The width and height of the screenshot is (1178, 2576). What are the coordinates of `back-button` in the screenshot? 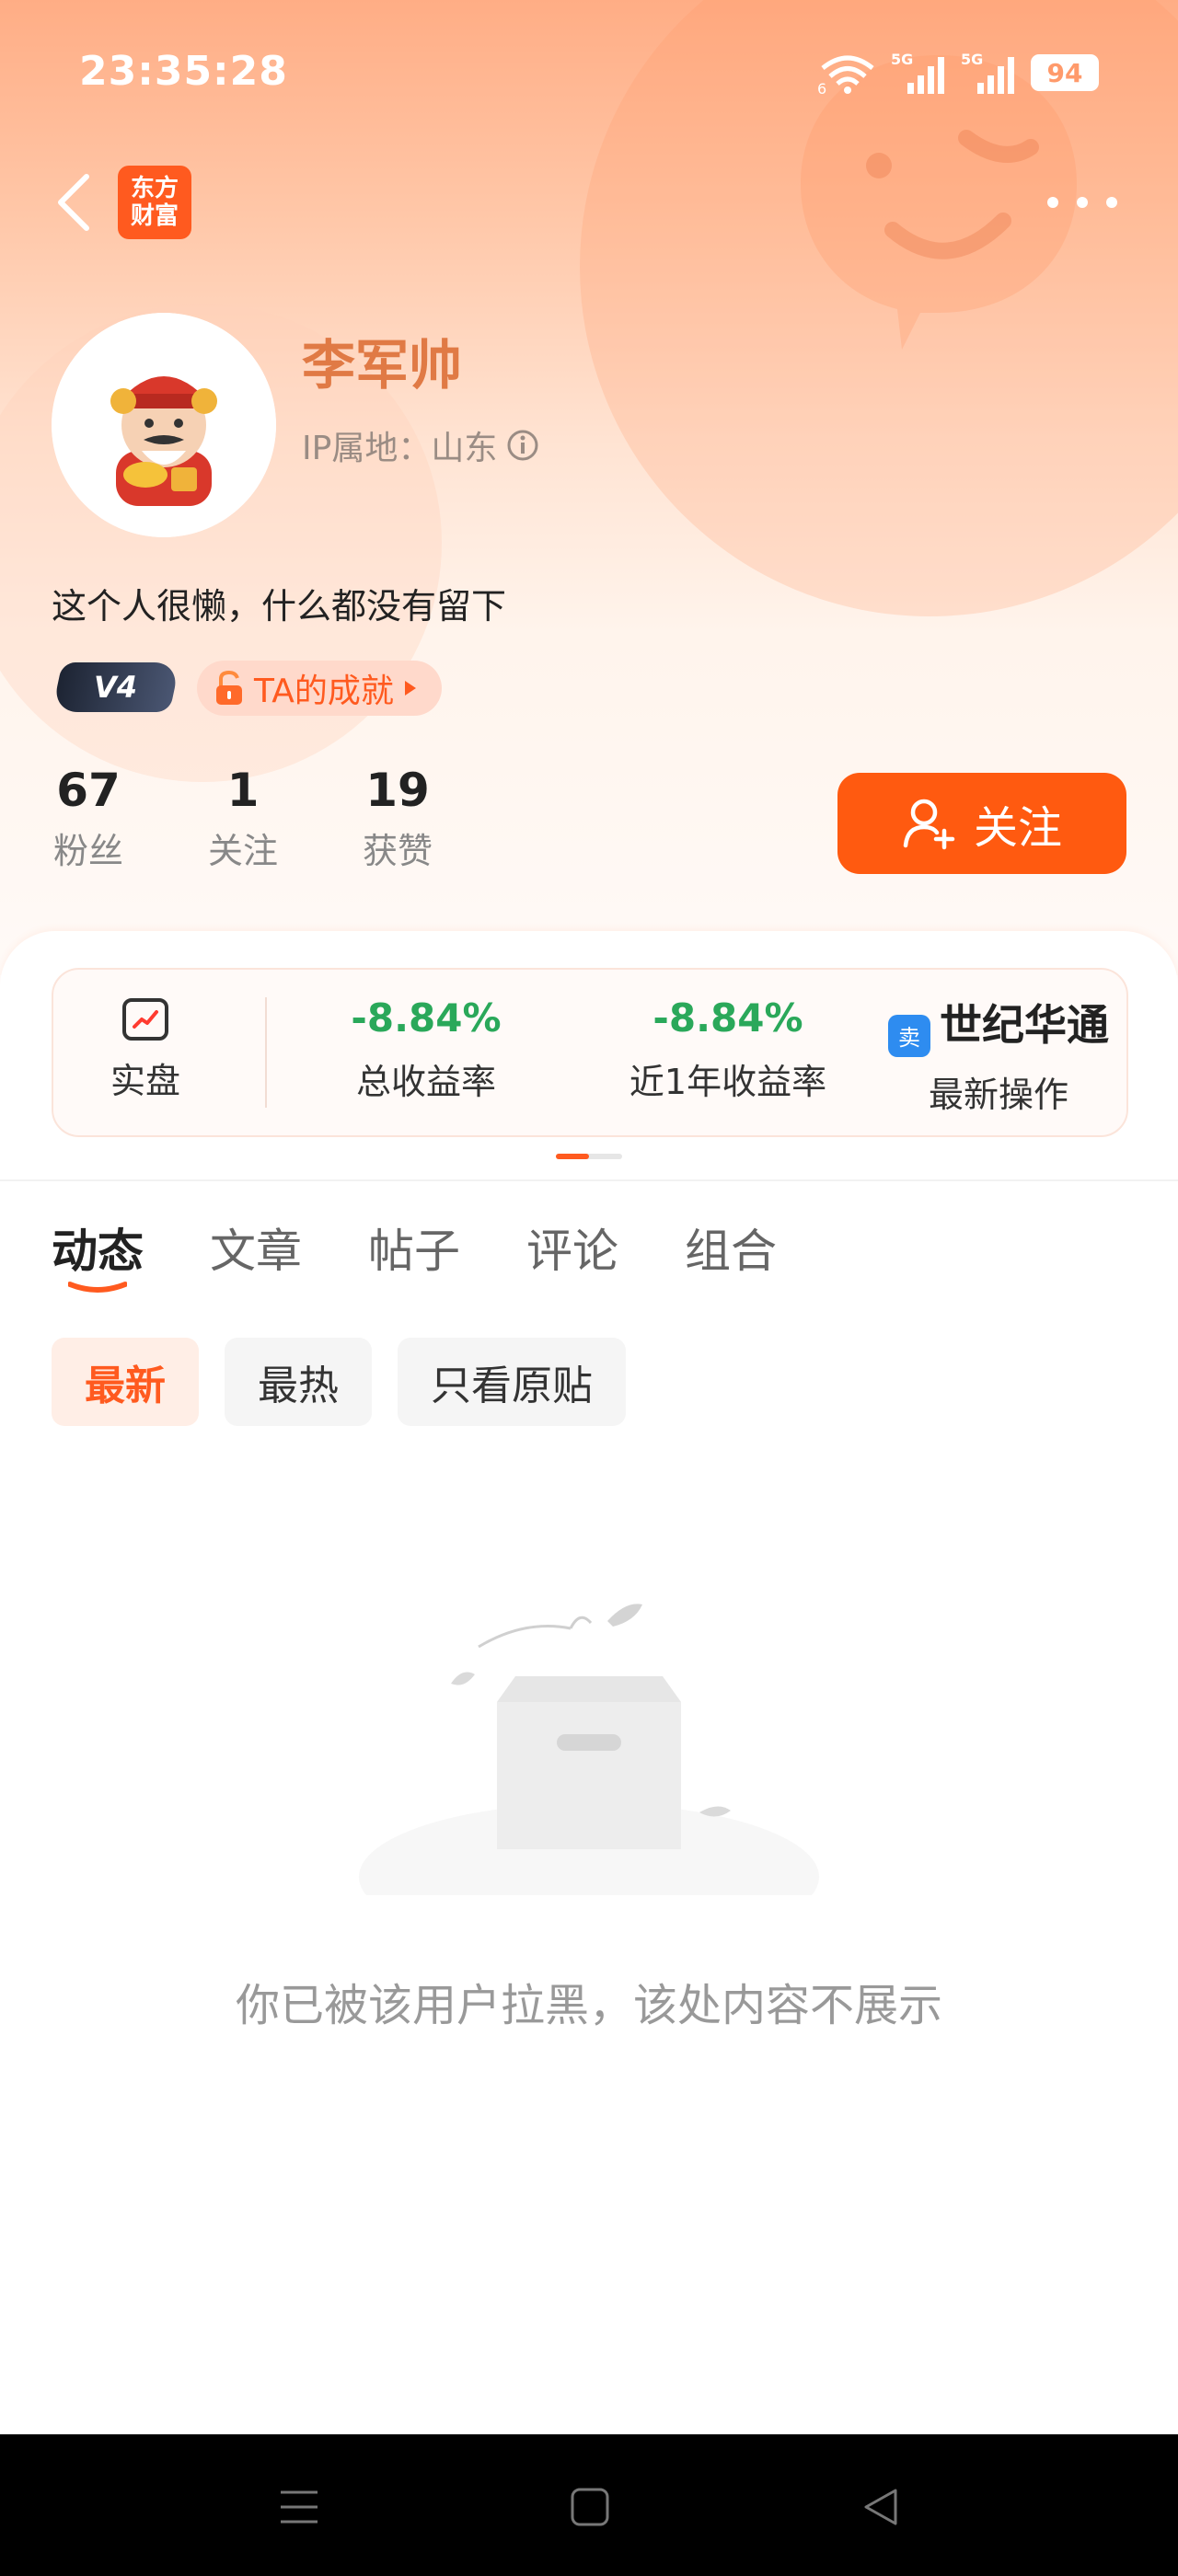 It's located at (73, 202).